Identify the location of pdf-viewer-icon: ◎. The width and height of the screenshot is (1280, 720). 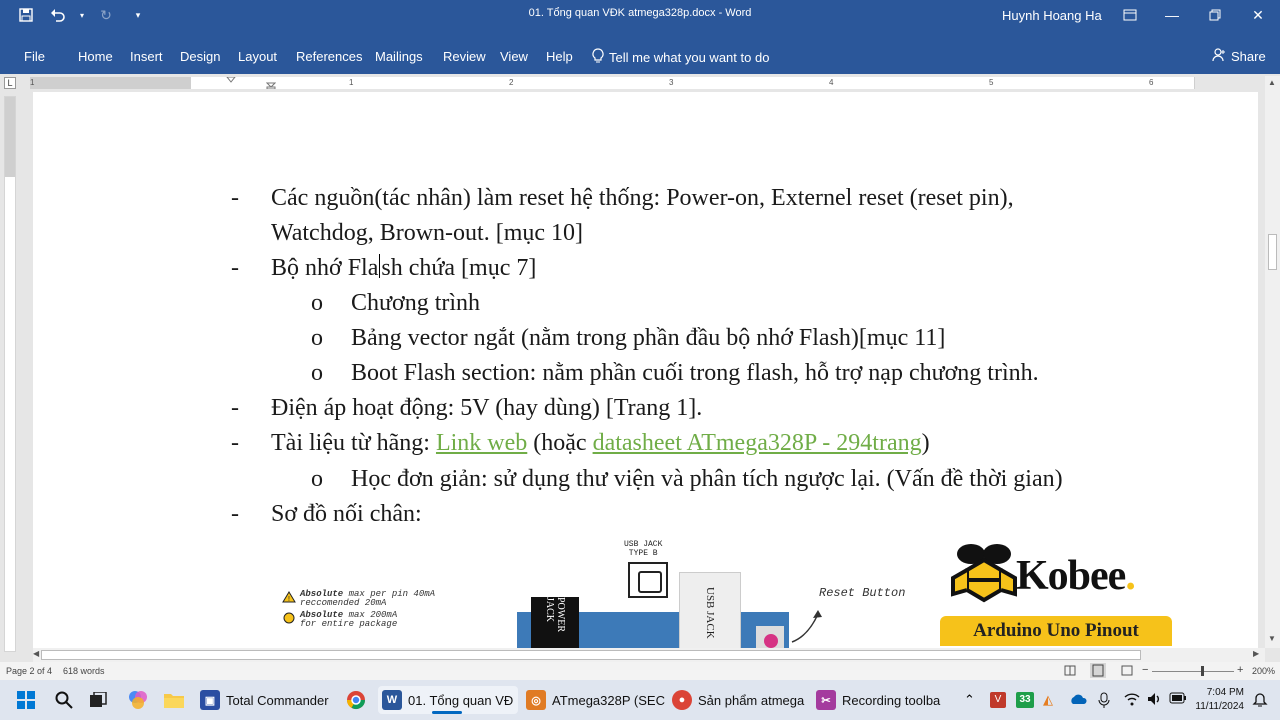
(536, 700).